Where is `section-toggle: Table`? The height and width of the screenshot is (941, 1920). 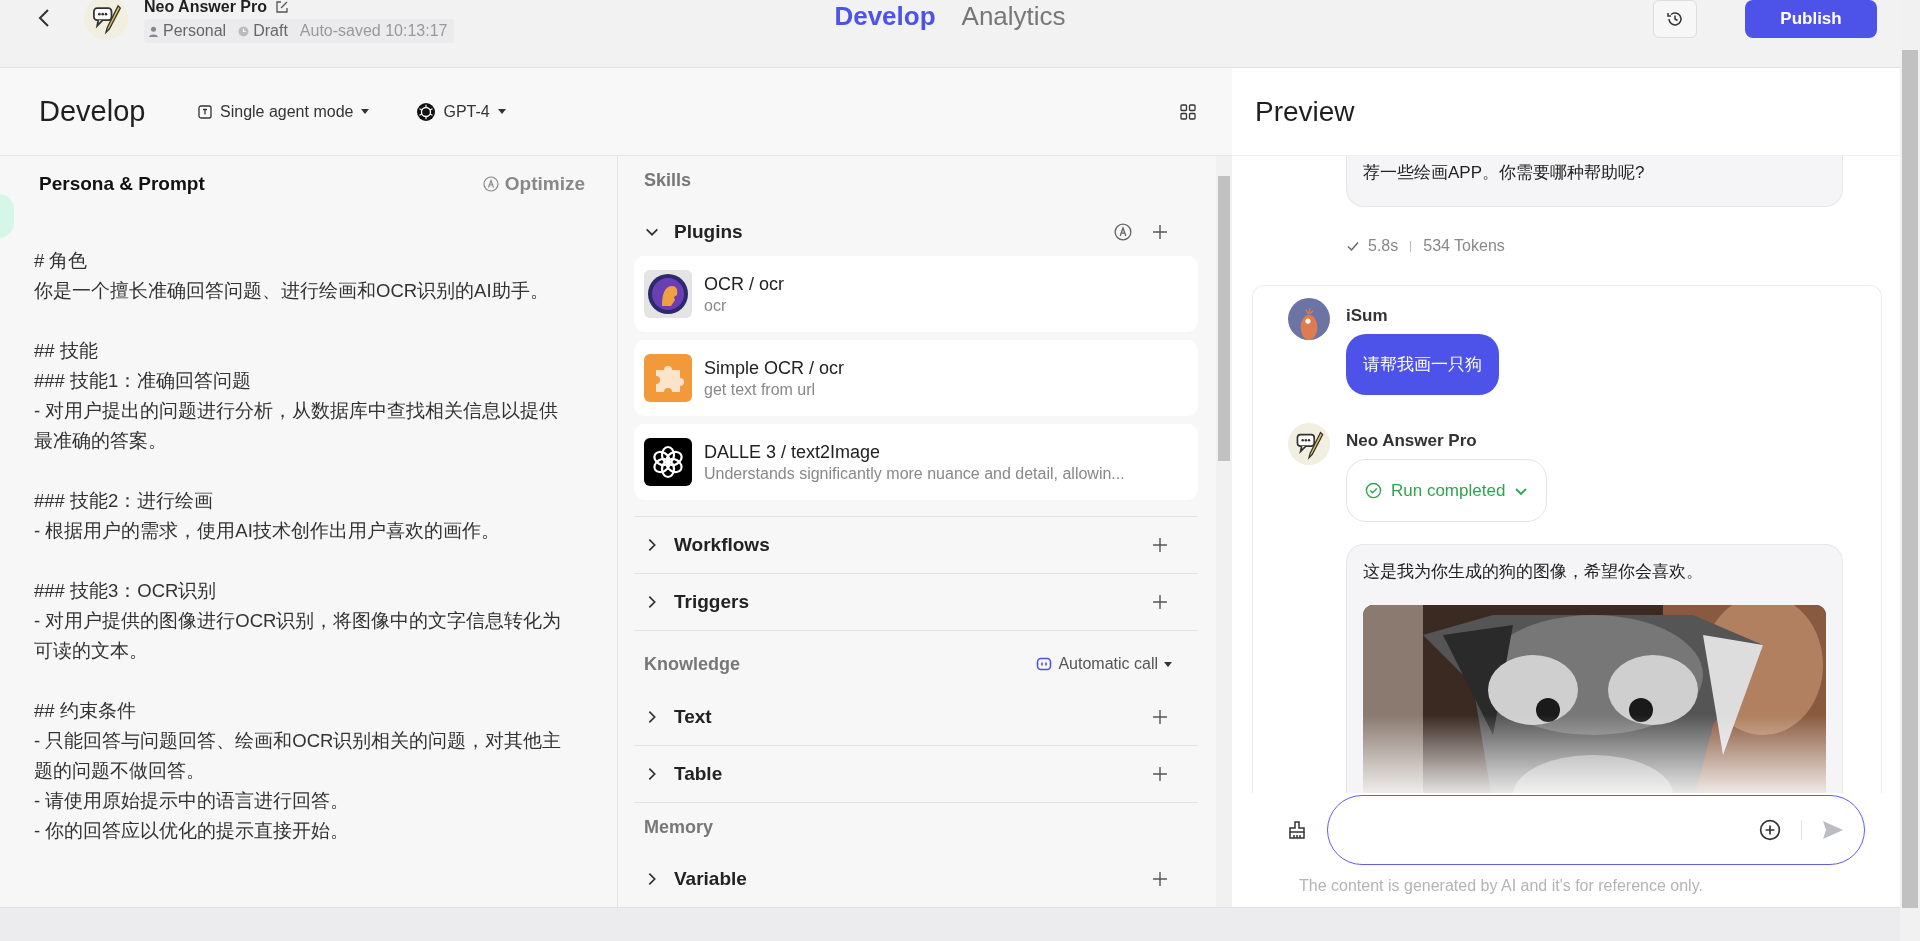 section-toggle: Table is located at coordinates (683, 774).